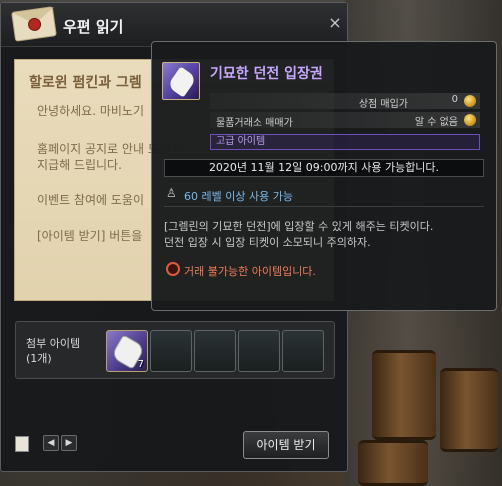 The image size is (502, 486). What do you see at coordinates (266, 74) in the screenshot?
I see `item-name: 기묘한 던전 입장권` at bounding box center [266, 74].